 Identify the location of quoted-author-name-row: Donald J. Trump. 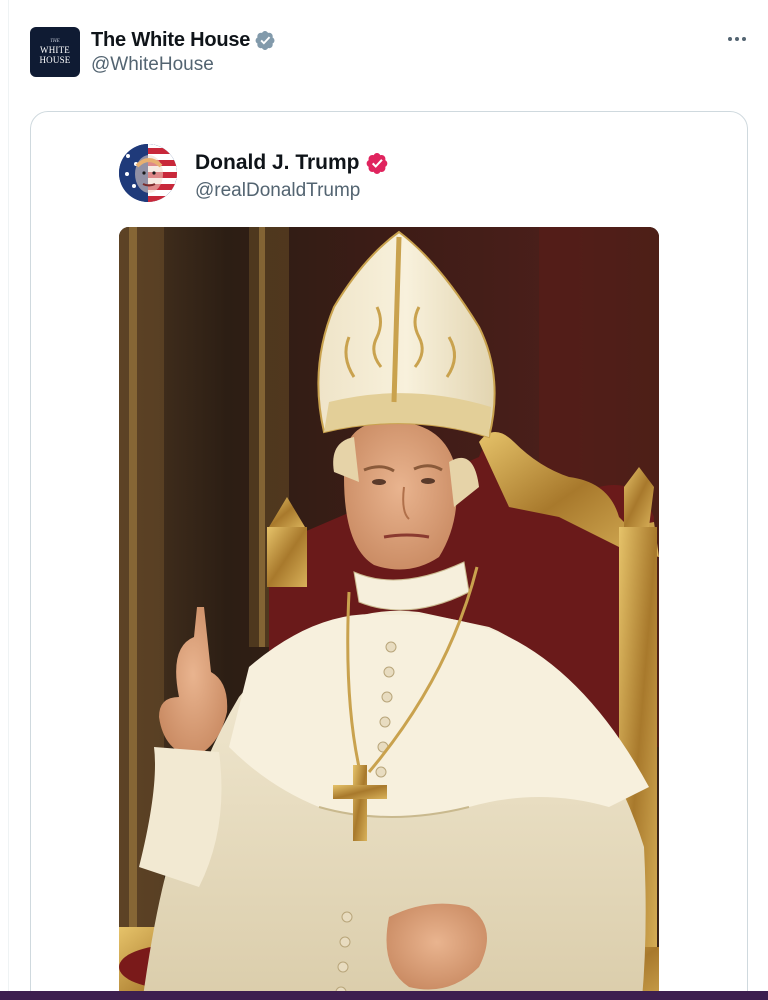
(292, 163).